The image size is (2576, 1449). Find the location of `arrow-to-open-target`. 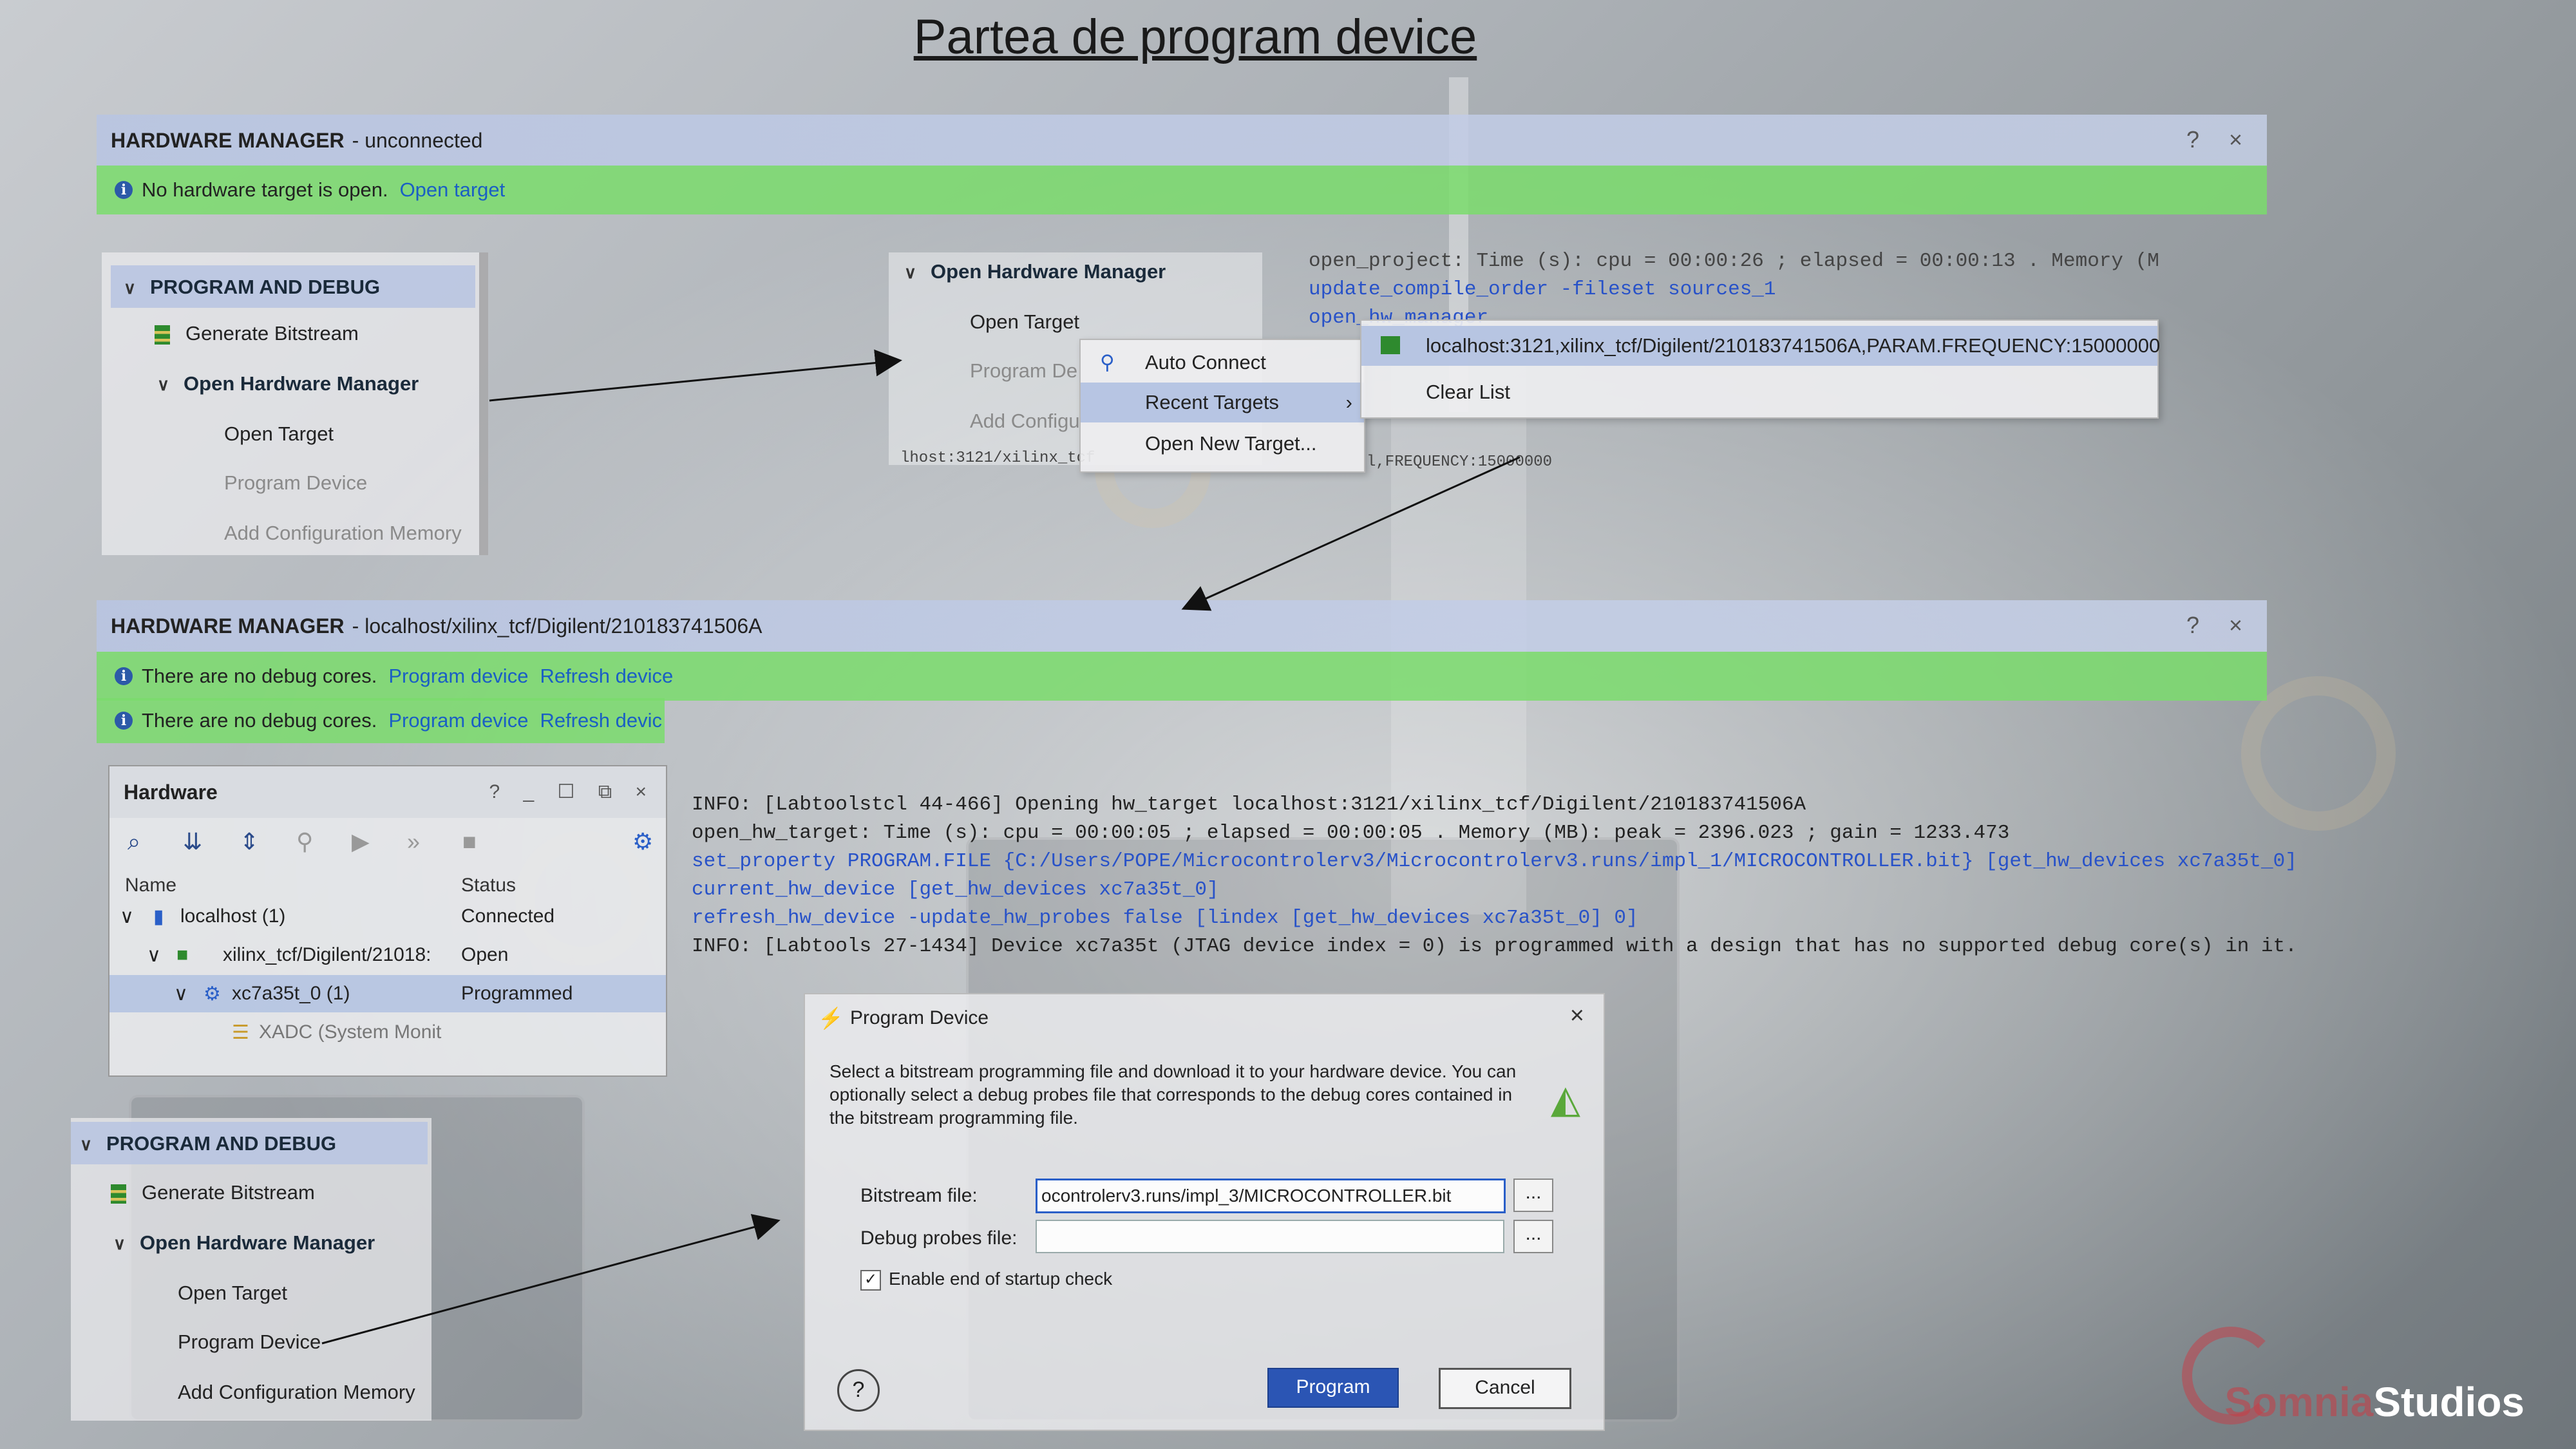

arrow-to-open-target is located at coordinates (695, 375).